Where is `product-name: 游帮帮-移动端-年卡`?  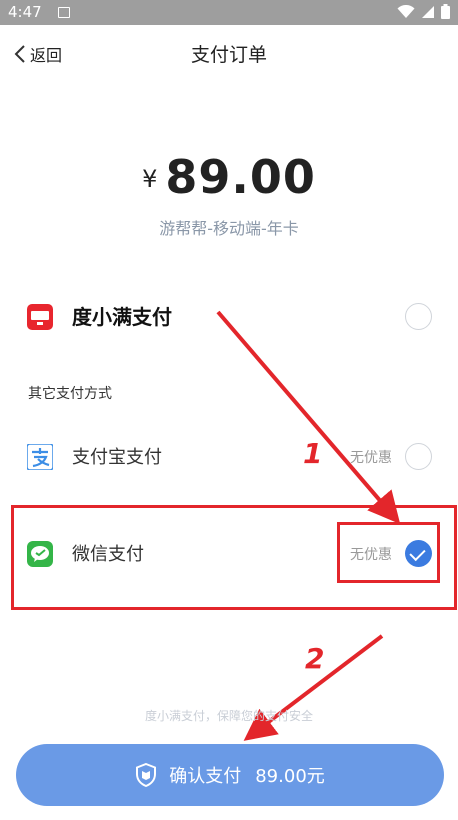 product-name: 游帮帮-移动端-年卡 is located at coordinates (229, 228).